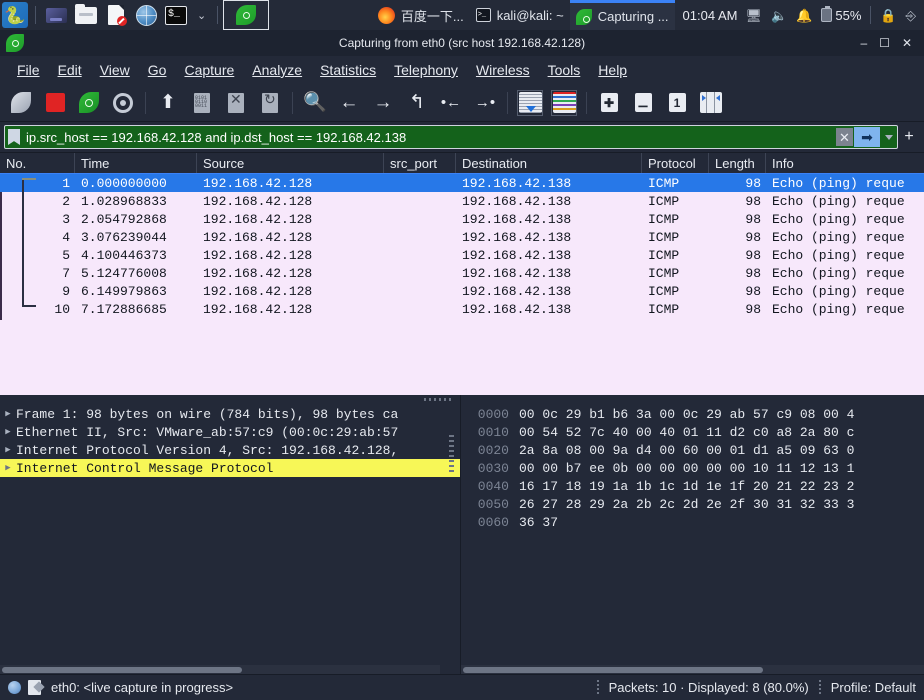 This screenshot has width=924, height=700. Describe the element at coordinates (201, 15) in the screenshot. I see `chevron-down-icon: ⌄` at that location.